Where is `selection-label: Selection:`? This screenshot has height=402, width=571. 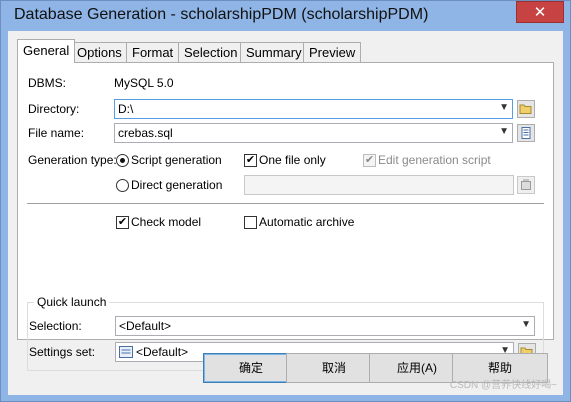 selection-label: Selection: is located at coordinates (55, 326).